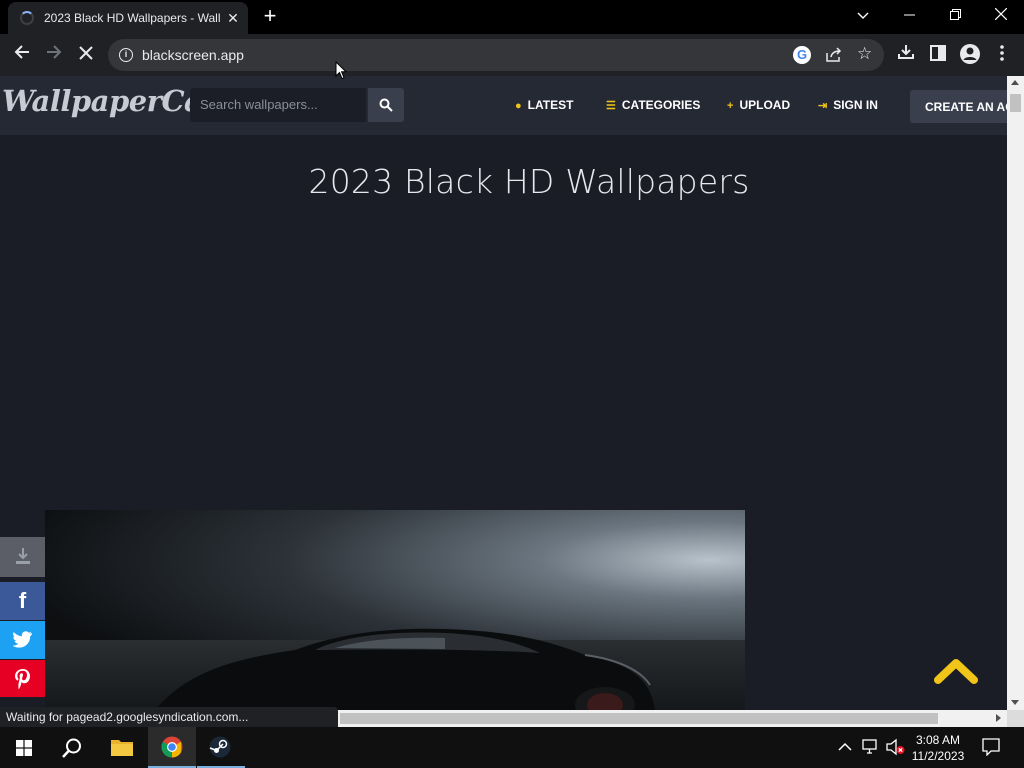 The width and height of the screenshot is (1024, 768). What do you see at coordinates (896, 747) in the screenshot?
I see `volume-muted-icon` at bounding box center [896, 747].